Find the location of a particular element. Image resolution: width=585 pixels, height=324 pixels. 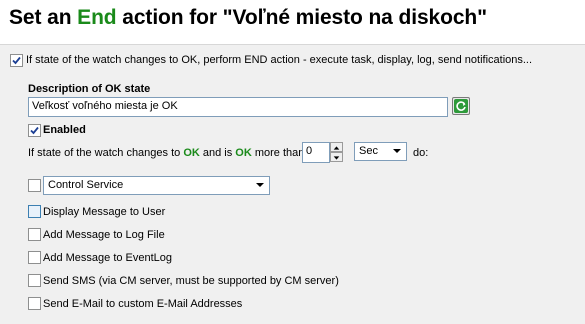

refresh-button is located at coordinates (461, 106).